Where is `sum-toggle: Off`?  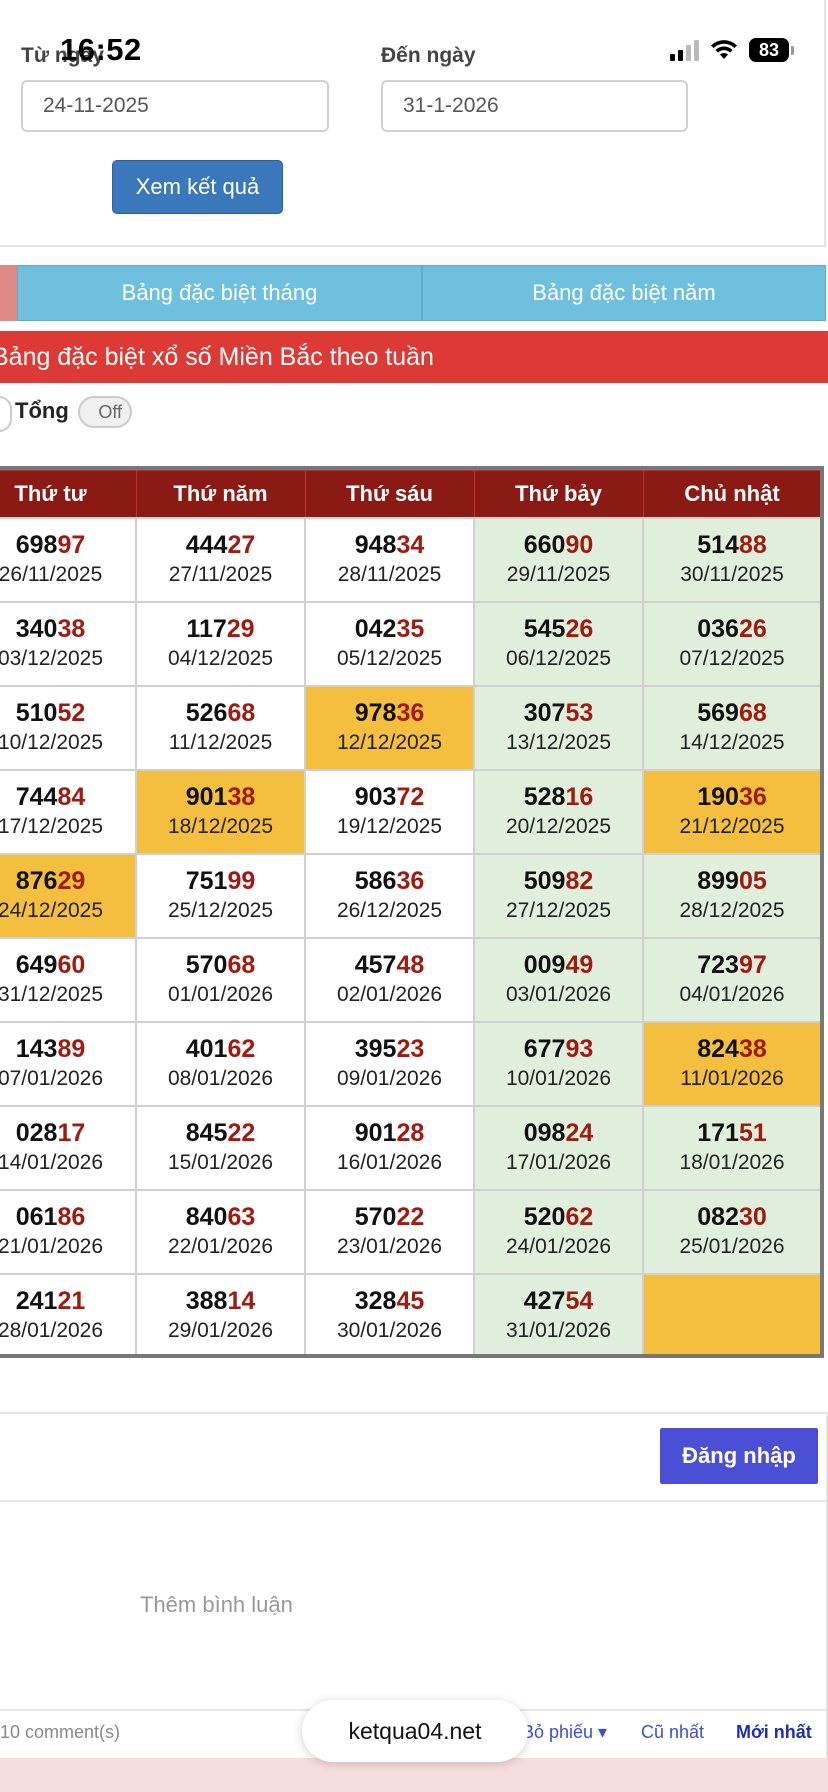
sum-toggle: Off is located at coordinates (105, 412).